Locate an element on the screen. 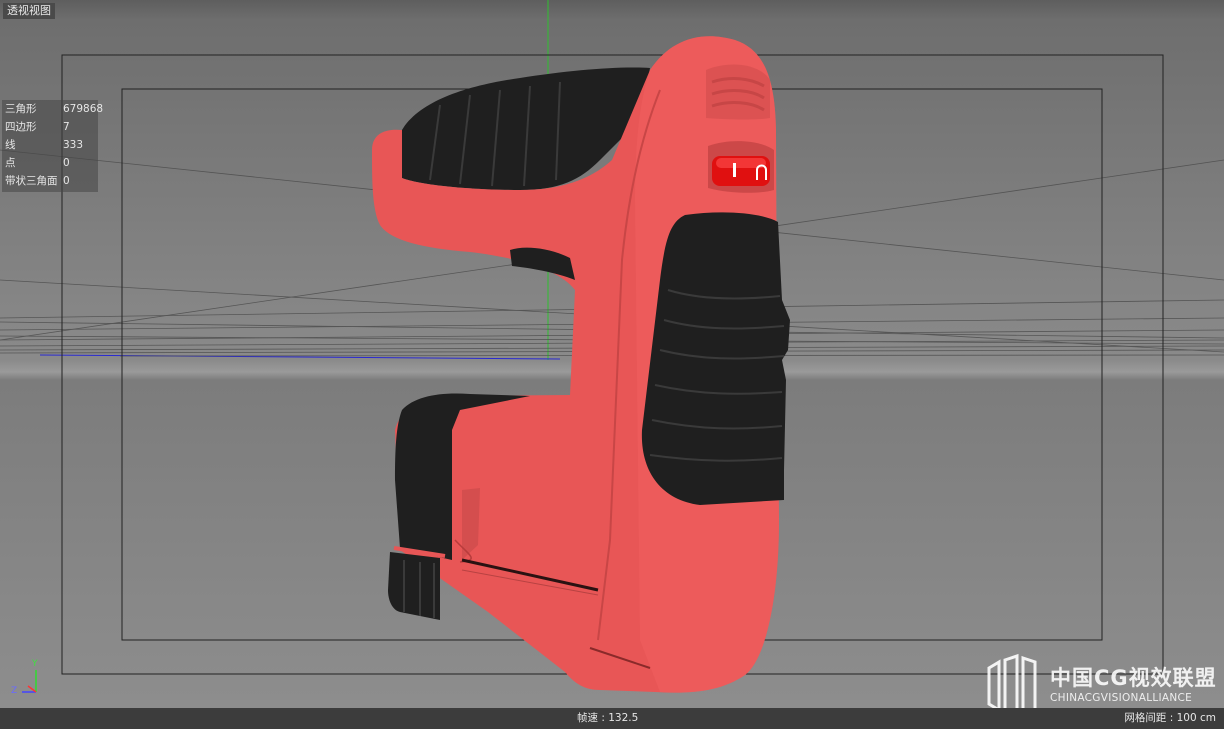 This screenshot has width=1224, height=729. stat-triangles: 三角形 679868 is located at coordinates (54, 109).